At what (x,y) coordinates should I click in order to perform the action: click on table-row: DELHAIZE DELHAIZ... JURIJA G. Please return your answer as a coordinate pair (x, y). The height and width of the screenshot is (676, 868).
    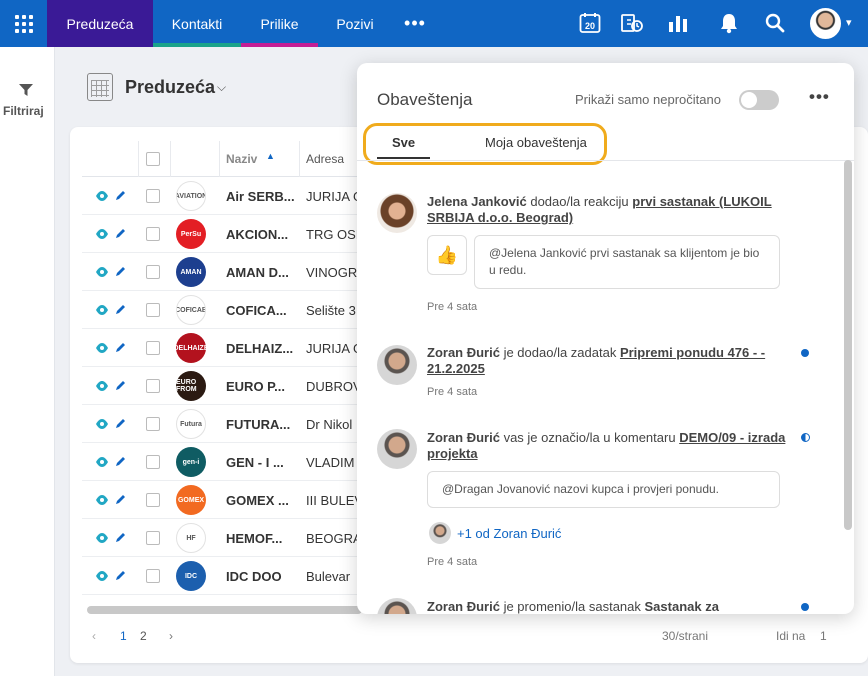
    Looking at the image, I should click on (227, 348).